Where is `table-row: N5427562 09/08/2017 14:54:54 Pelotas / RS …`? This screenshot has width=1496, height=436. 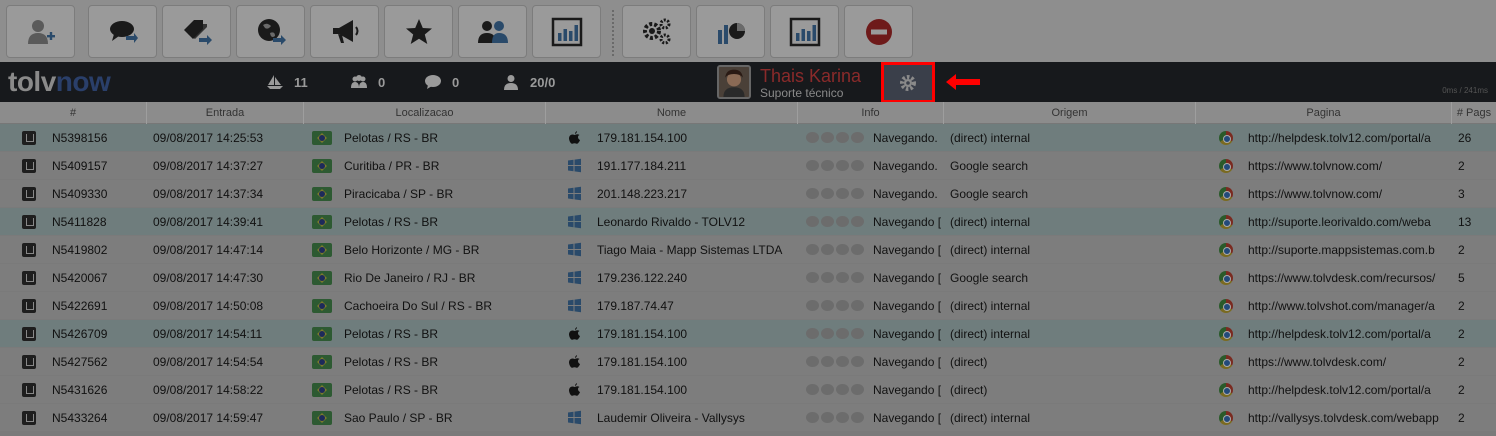 table-row: N5427562 09/08/2017 14:54:54 Pelotas / RS … is located at coordinates (748, 362).